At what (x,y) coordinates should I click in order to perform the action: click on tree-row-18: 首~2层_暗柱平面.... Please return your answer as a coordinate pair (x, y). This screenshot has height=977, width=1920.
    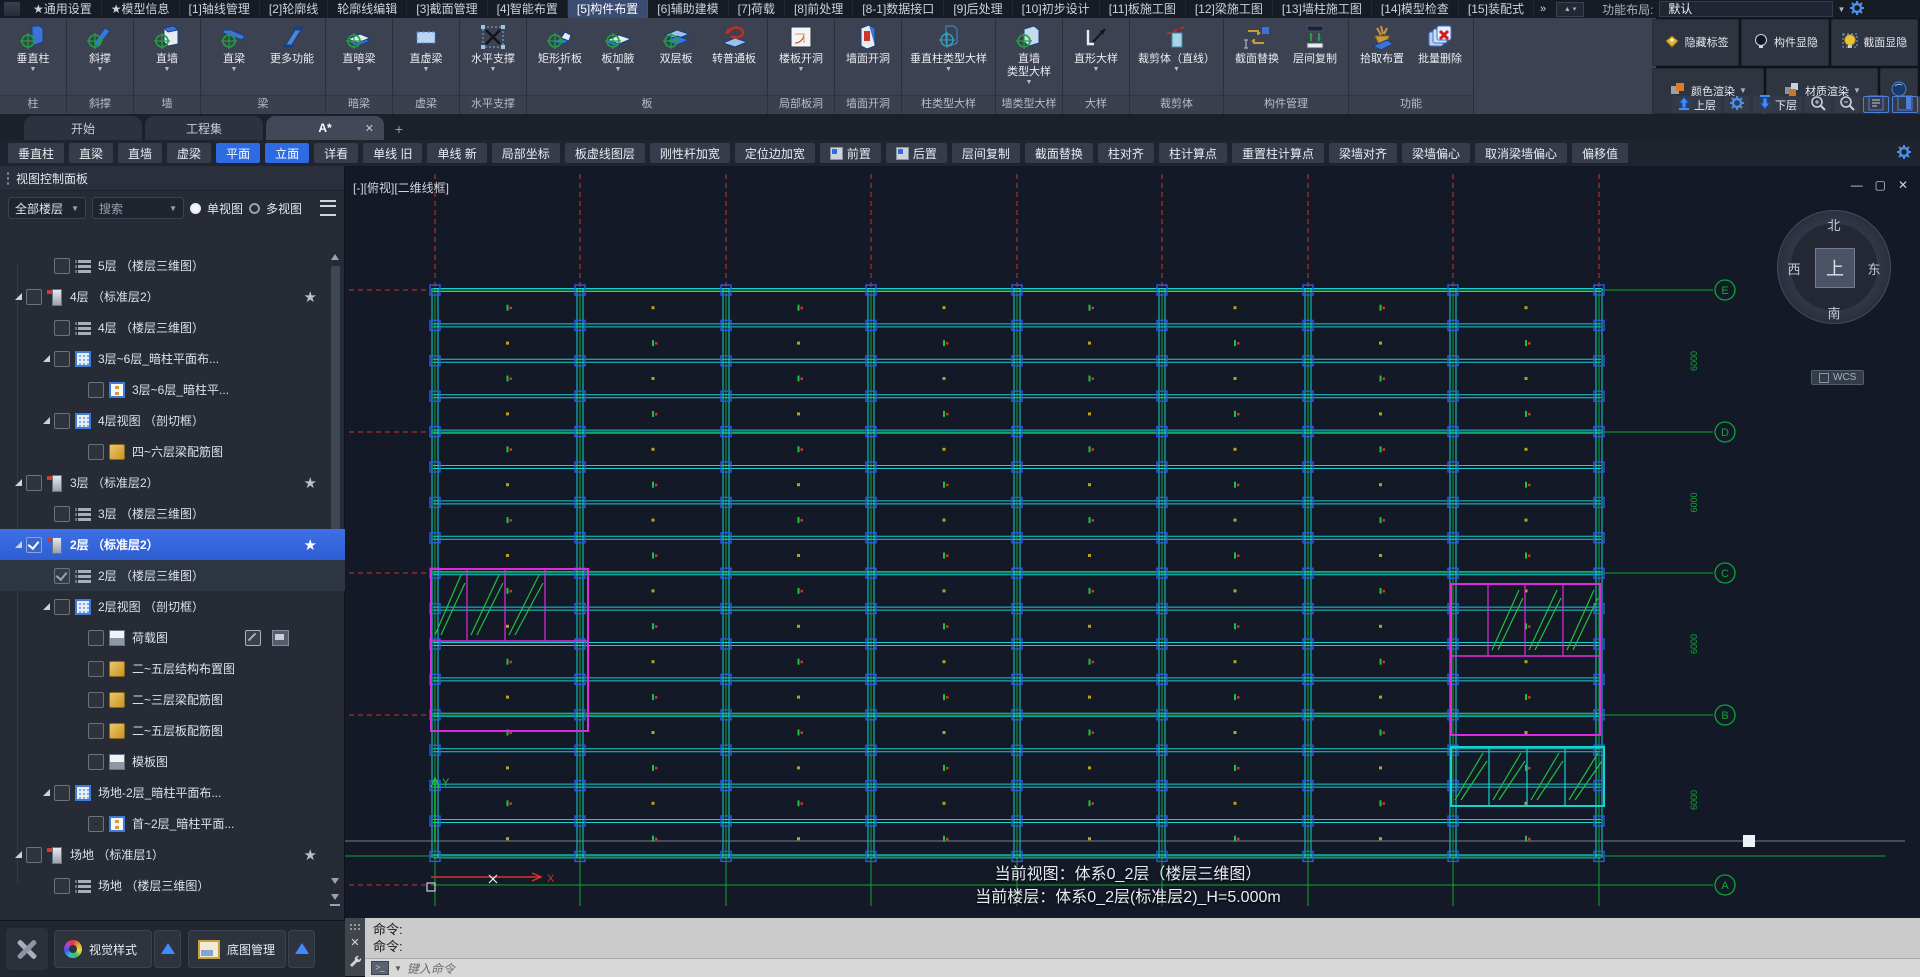
    Looking at the image, I should click on (172, 823).